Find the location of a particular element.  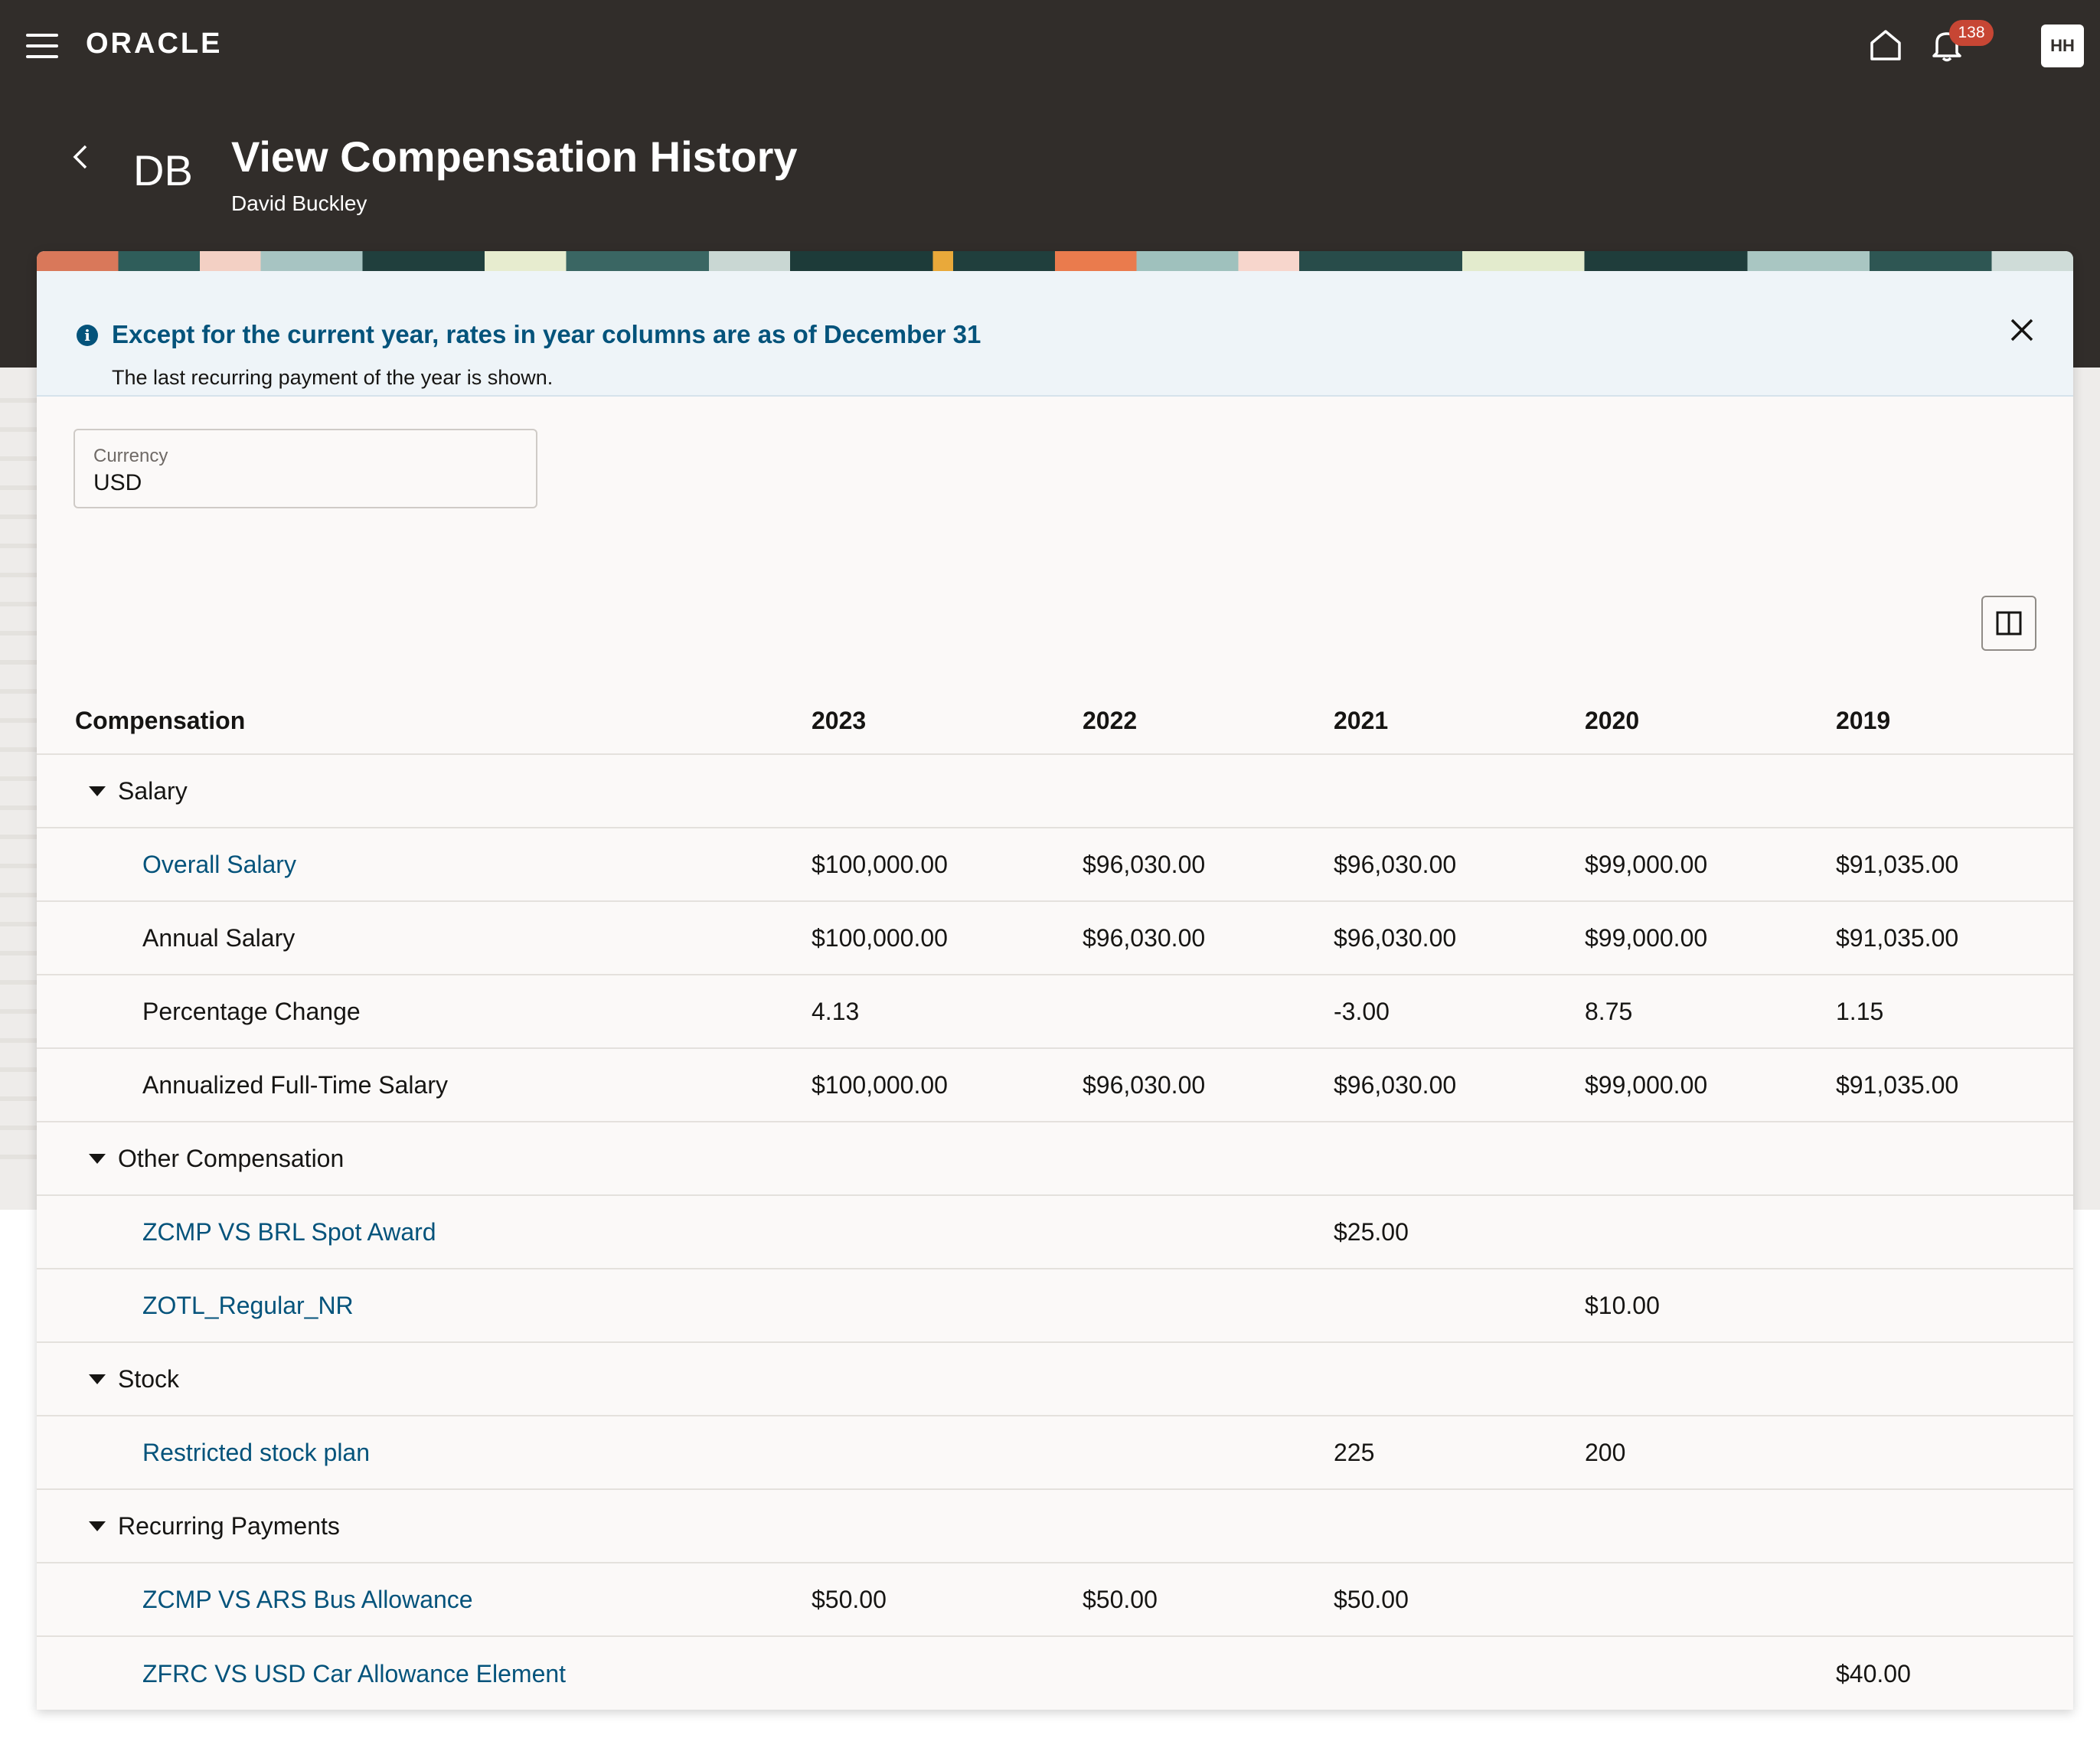

page-title: View Compensation History is located at coordinates (514, 156).